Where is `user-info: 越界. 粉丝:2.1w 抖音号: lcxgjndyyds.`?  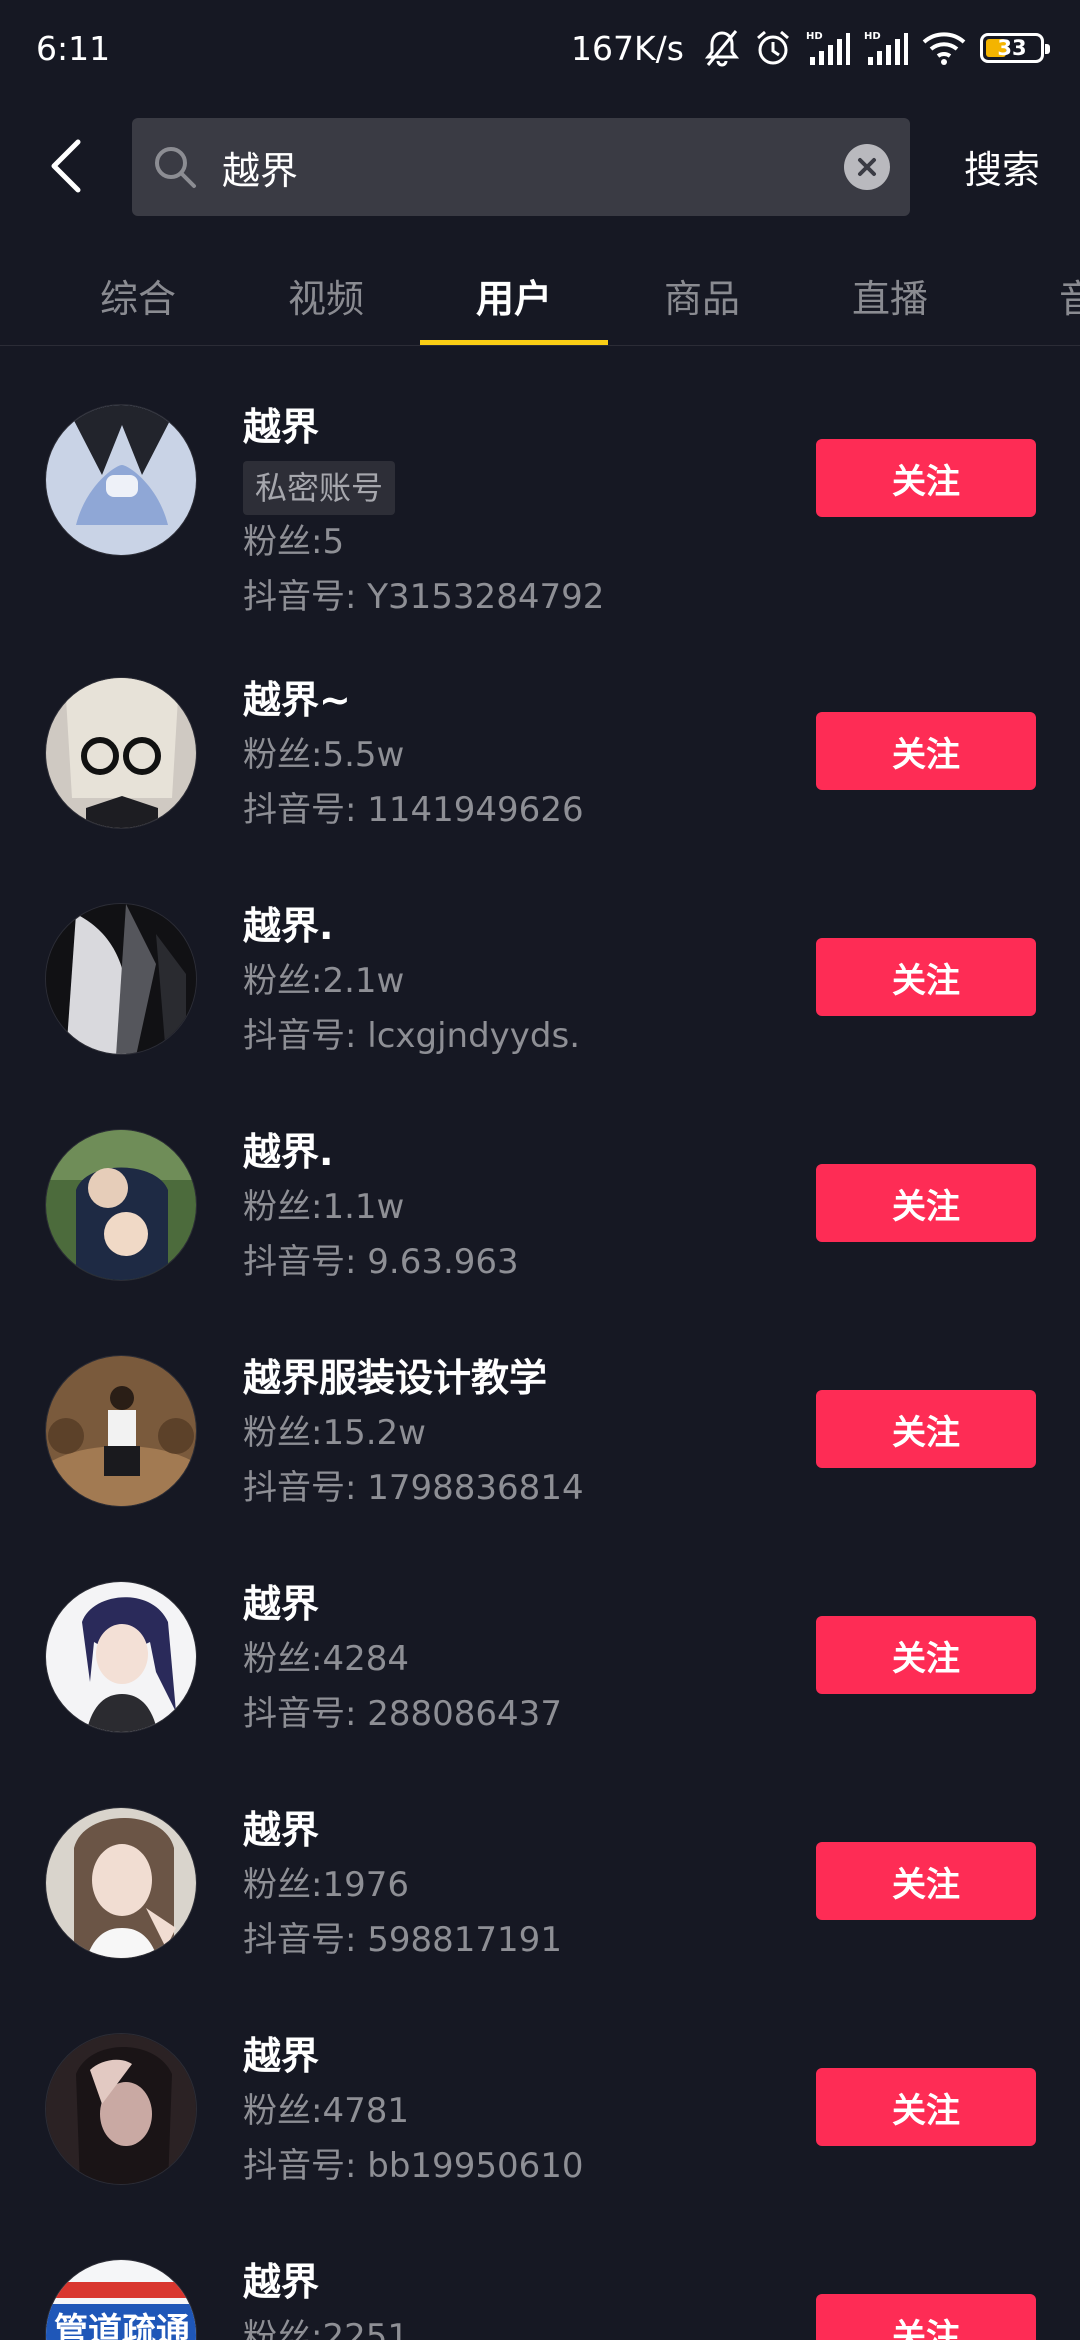
user-info: 越界. 粉丝:2.1w 抖音号: lcxgjndyyds. is located at coordinates (523, 981).